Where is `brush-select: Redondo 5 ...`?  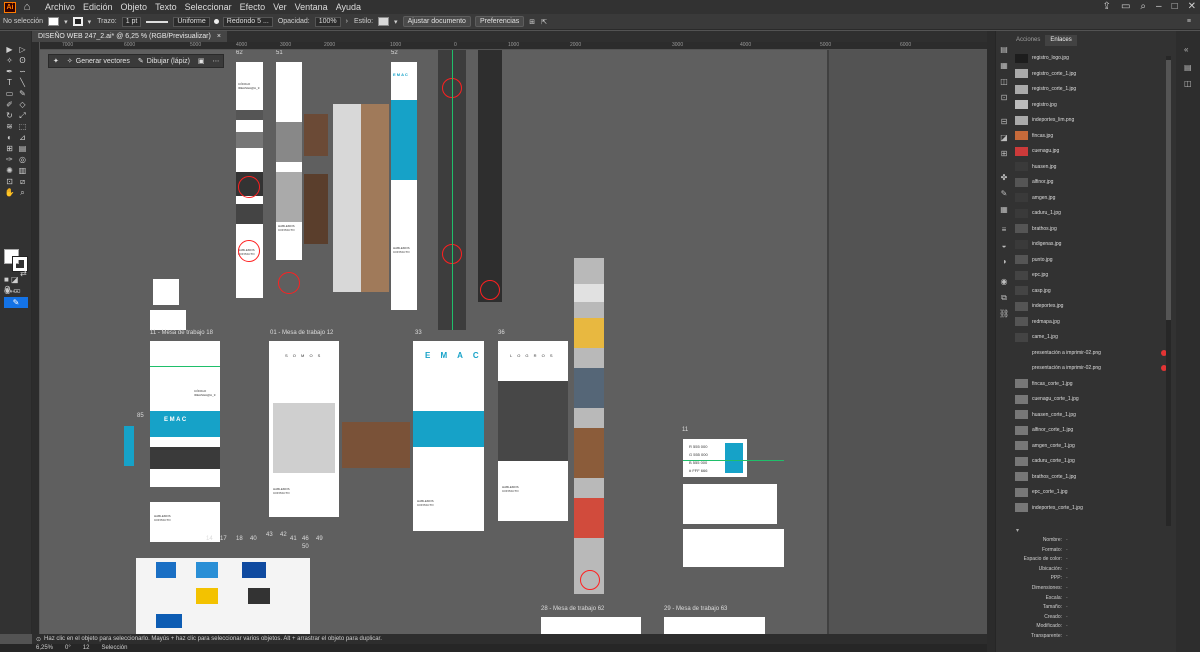
brush-select: Redondo 5 ... is located at coordinates (247, 21).